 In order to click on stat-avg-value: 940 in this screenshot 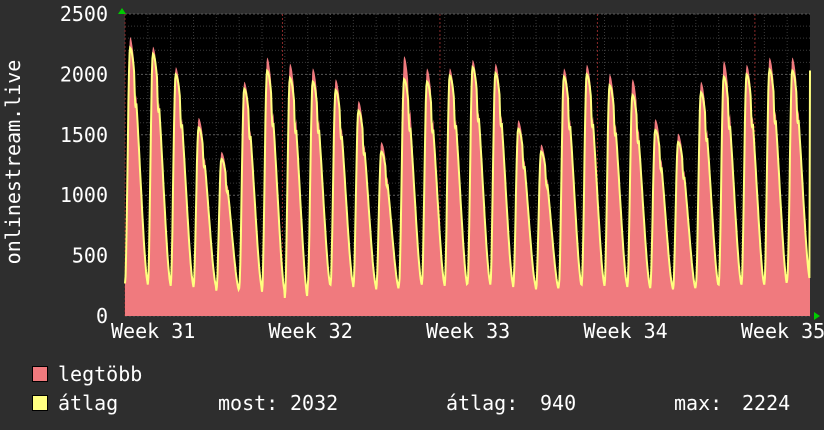, I will do `click(558, 403)`.